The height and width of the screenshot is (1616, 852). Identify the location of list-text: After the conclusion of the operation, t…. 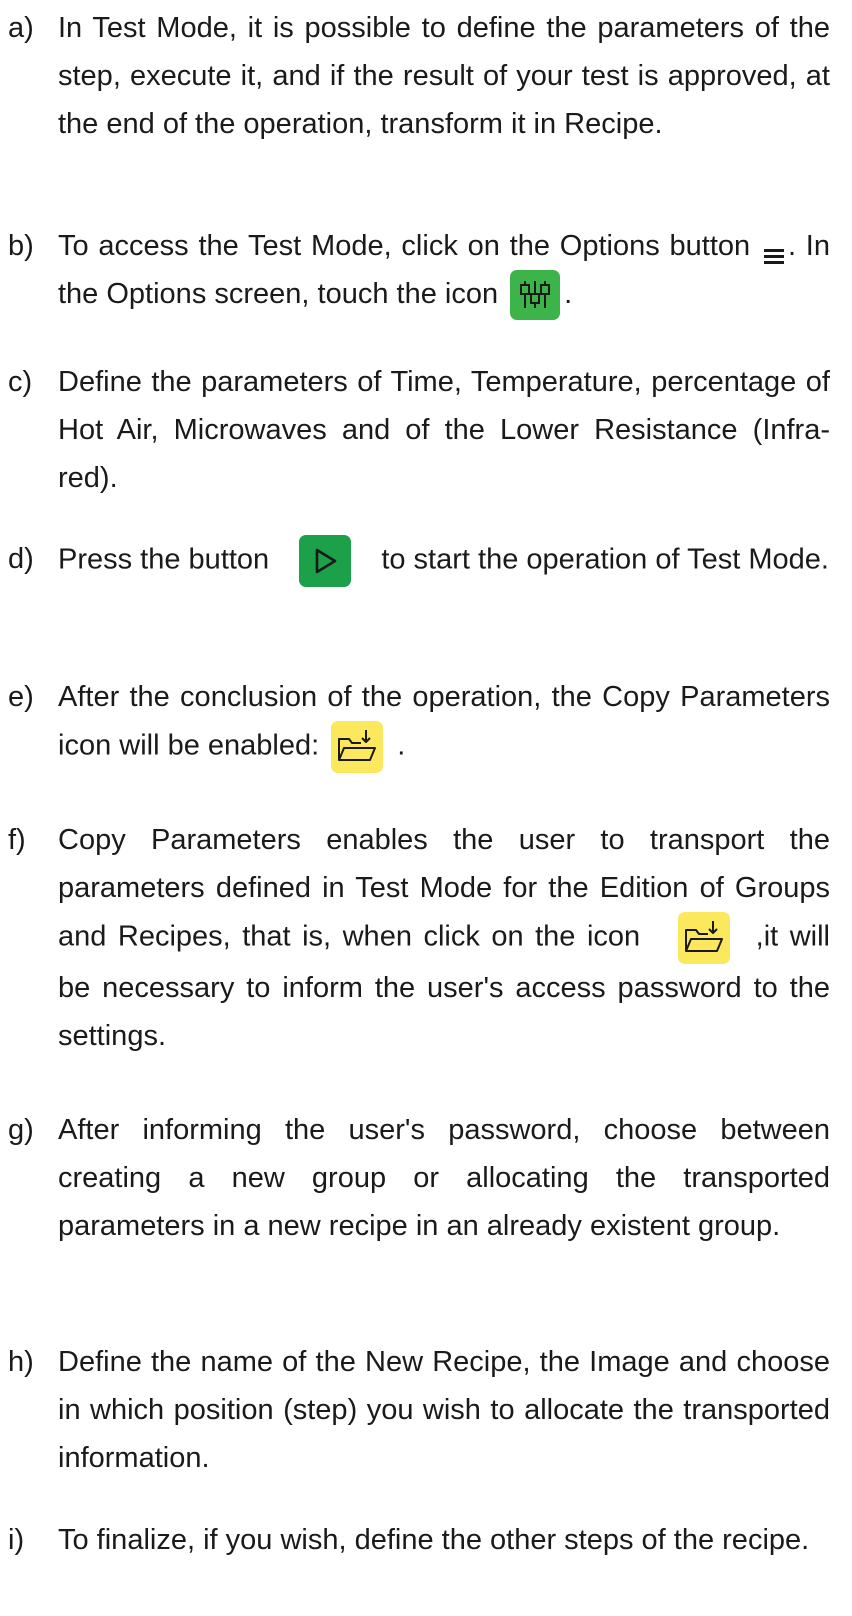
(444, 723).